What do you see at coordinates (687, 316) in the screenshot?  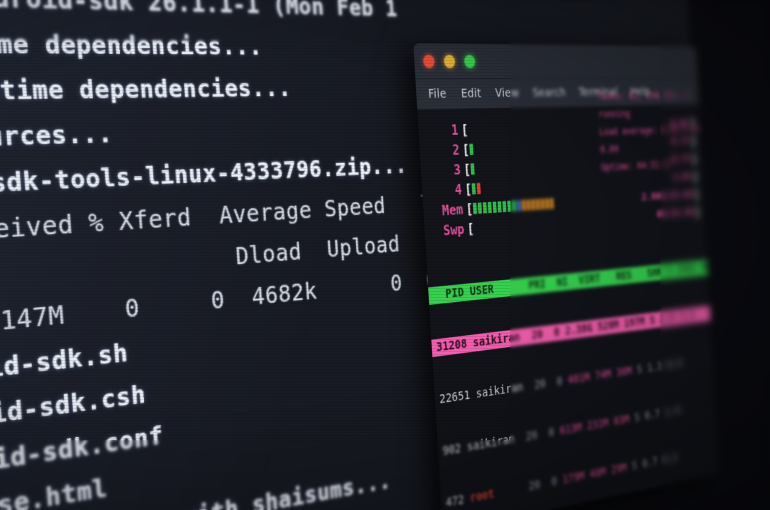 I see `row-mem: 3.3` at bounding box center [687, 316].